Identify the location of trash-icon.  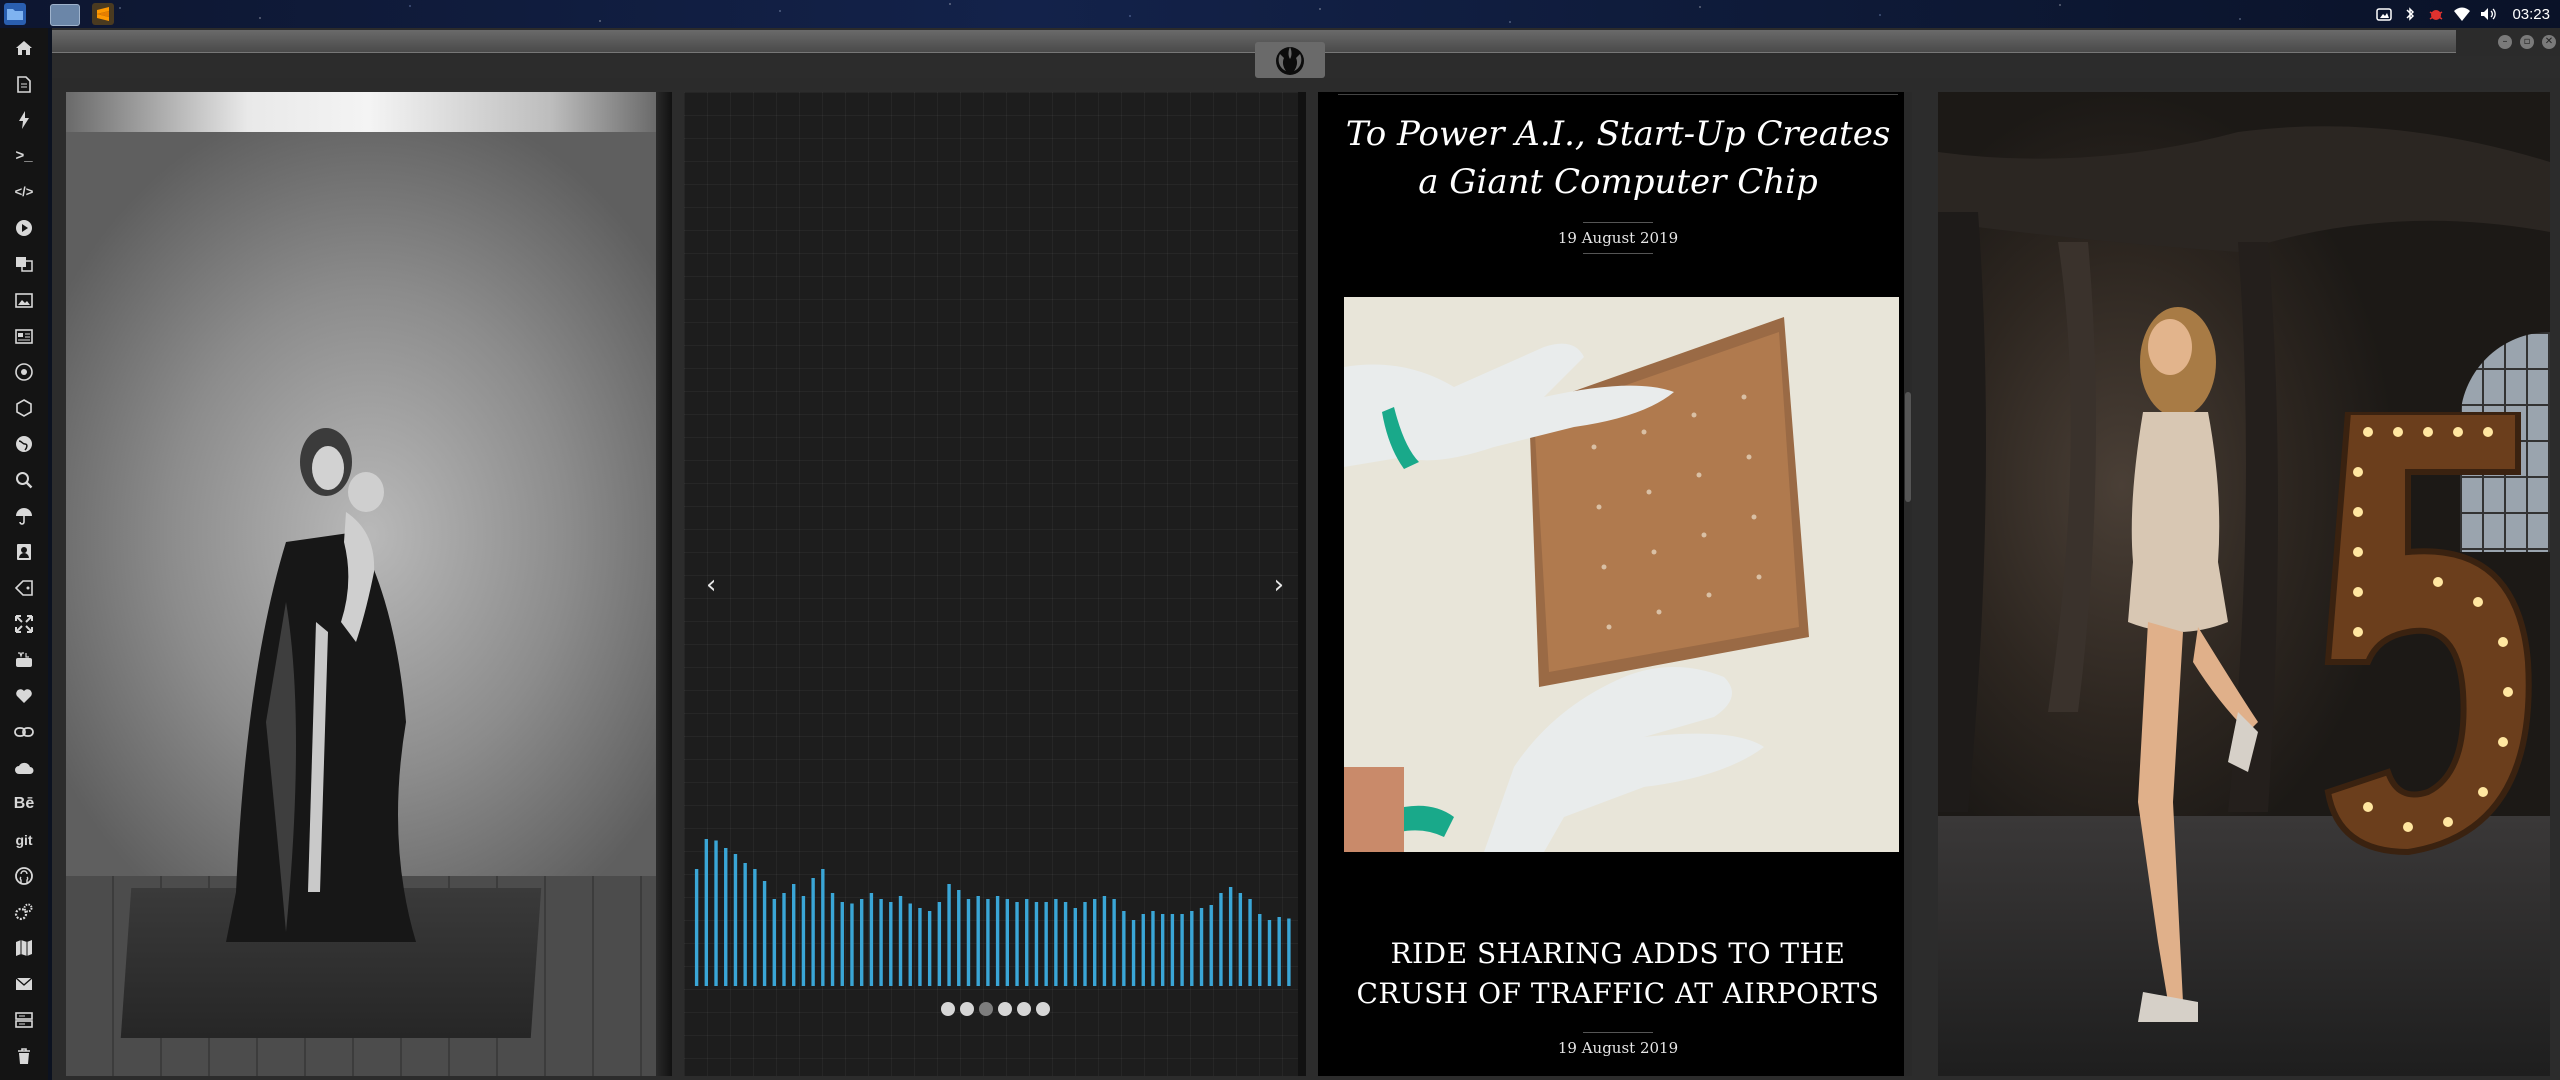
(24, 1056).